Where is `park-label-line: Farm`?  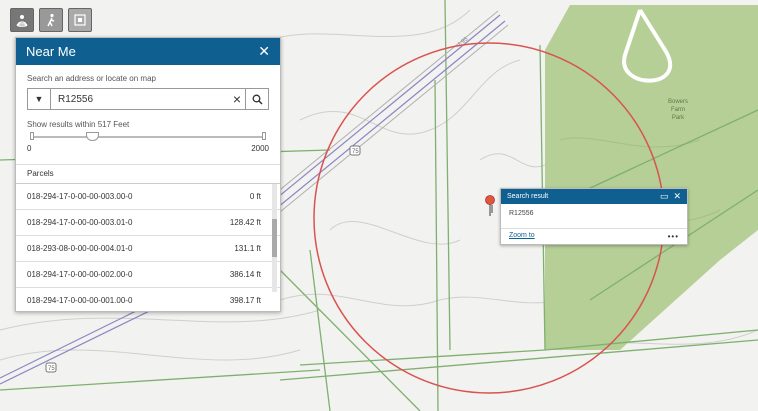
park-label-line: Farm is located at coordinates (678, 110).